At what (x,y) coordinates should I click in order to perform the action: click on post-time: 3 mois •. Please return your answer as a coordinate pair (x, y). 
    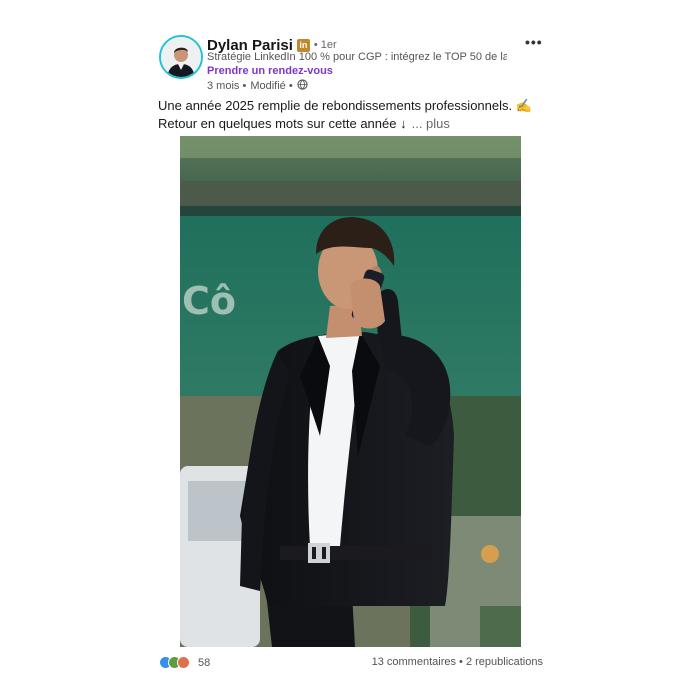
    Looking at the image, I should click on (227, 86).